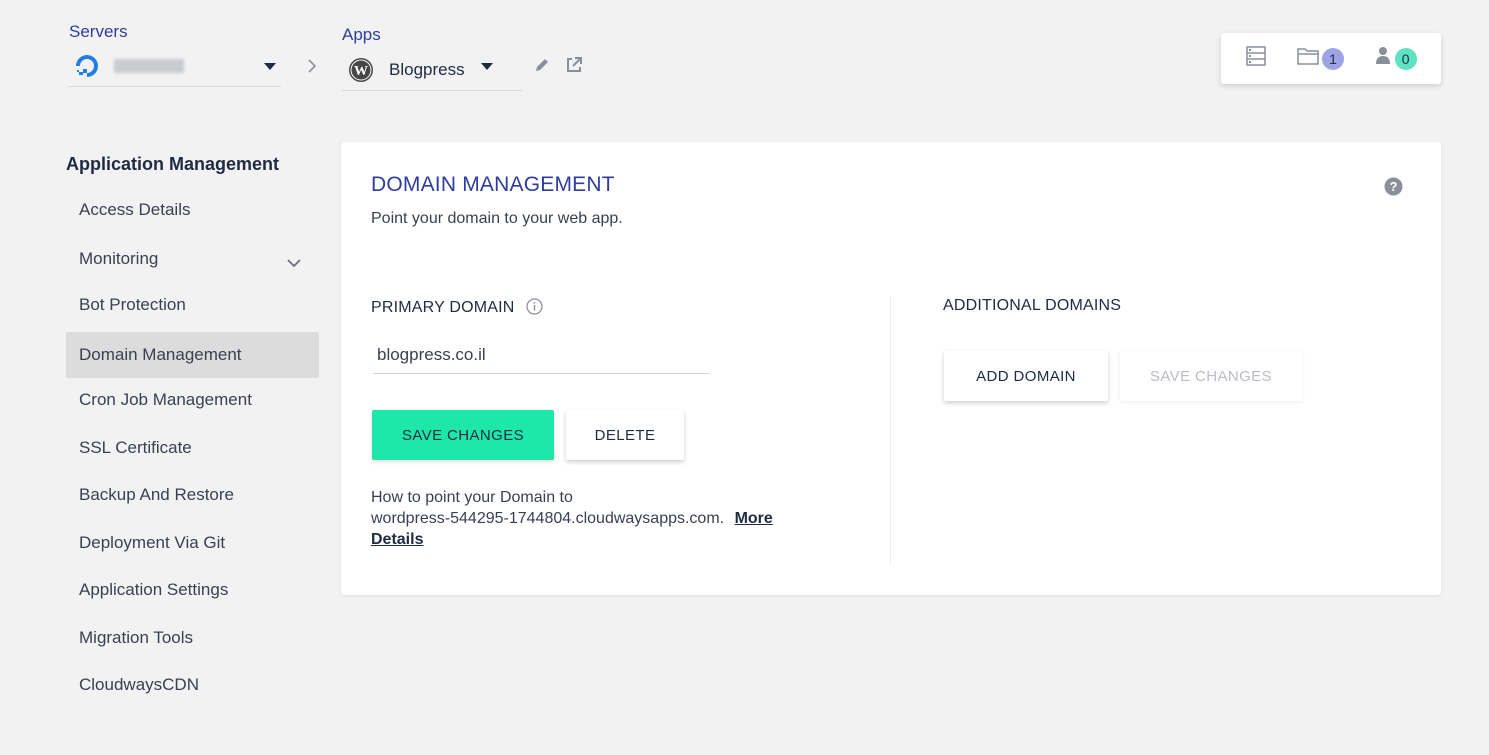 The image size is (1489, 755). What do you see at coordinates (1026, 376) in the screenshot?
I see `add-domain-button: ADD DOMAIN` at bounding box center [1026, 376].